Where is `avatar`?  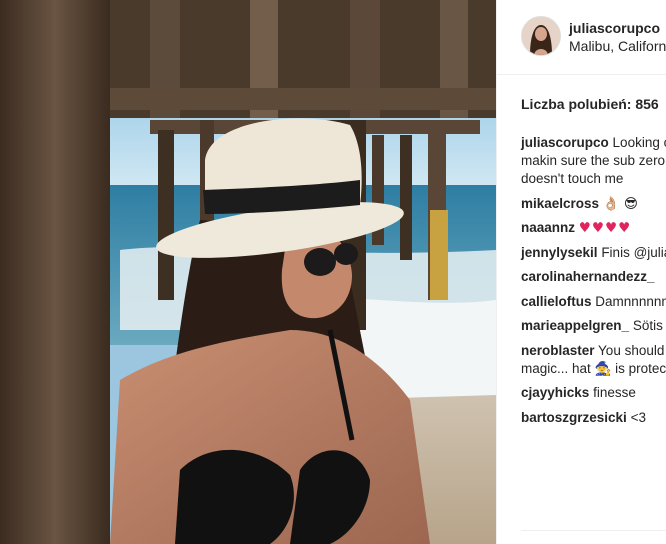 avatar is located at coordinates (541, 36).